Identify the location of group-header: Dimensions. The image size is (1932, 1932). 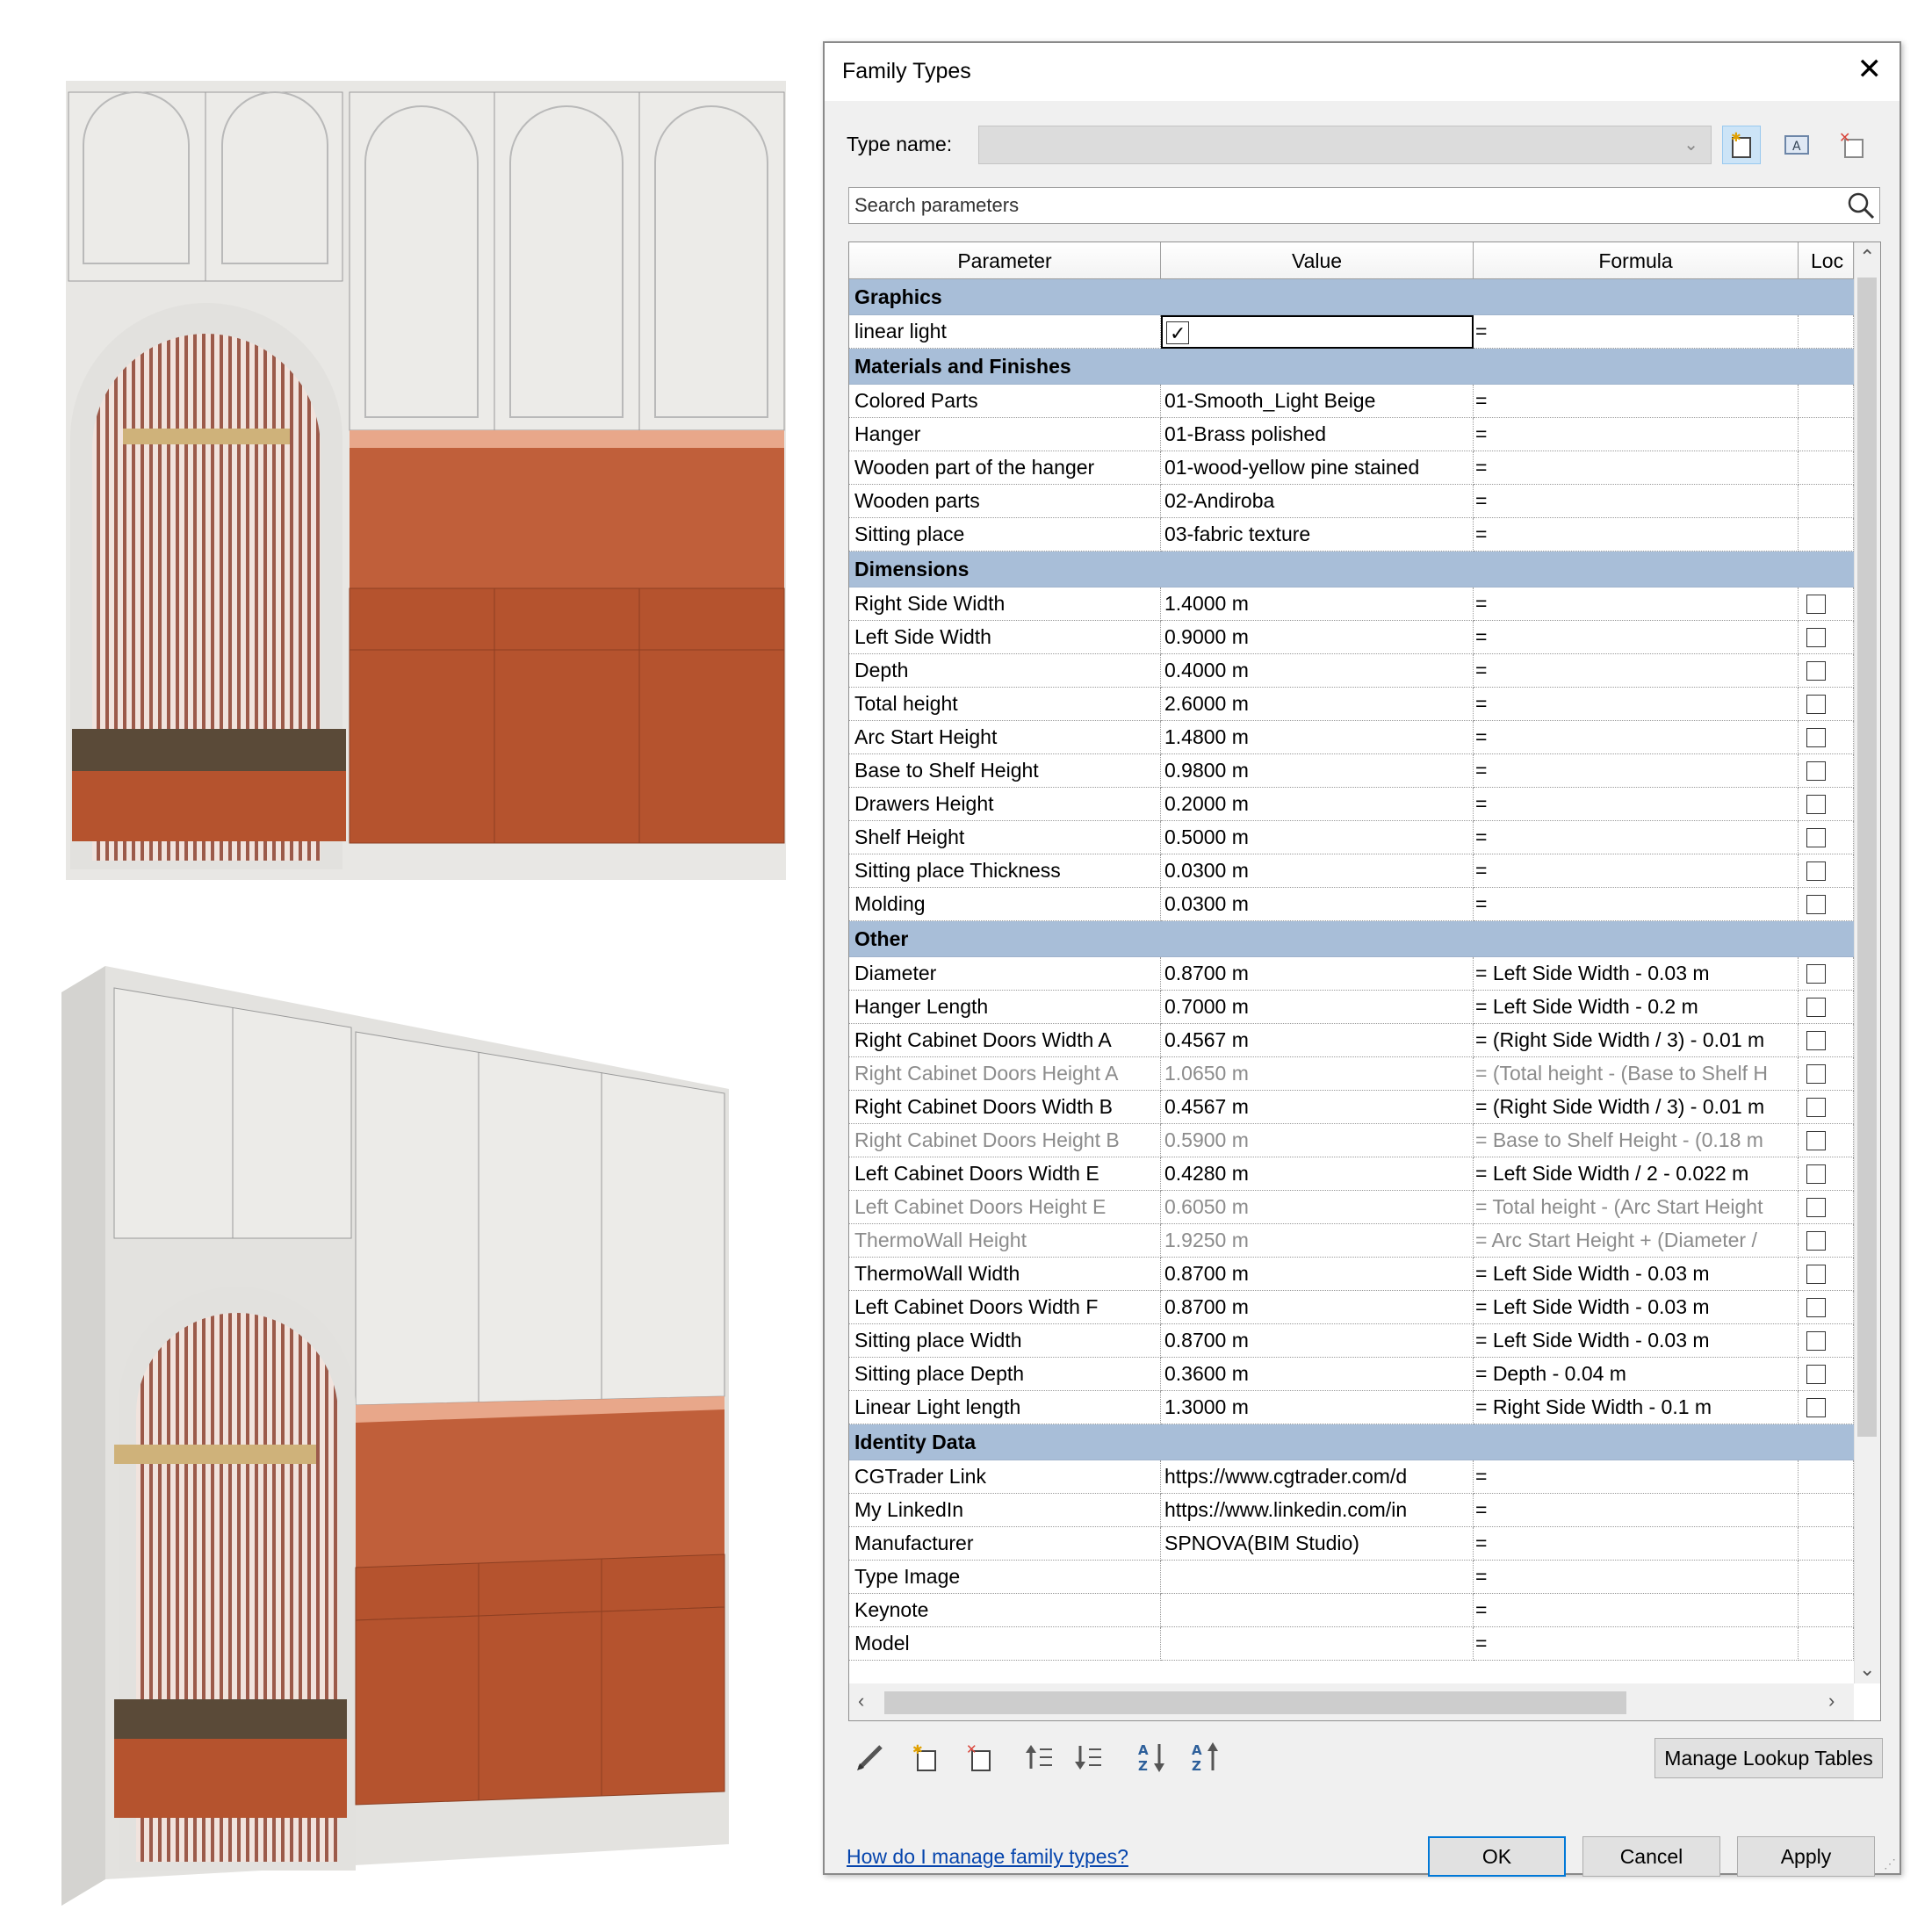
(1352, 569).